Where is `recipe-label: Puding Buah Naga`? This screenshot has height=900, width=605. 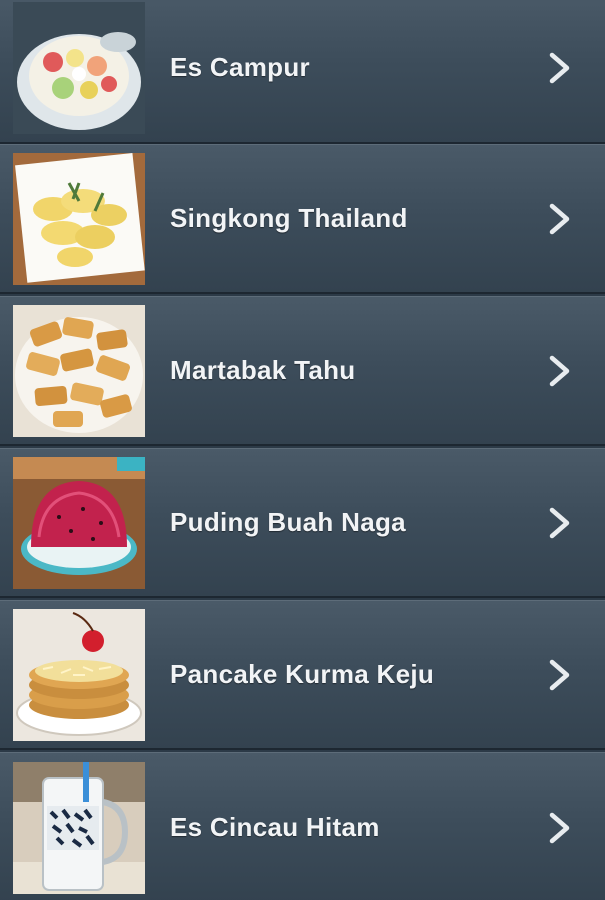 recipe-label: Puding Buah Naga is located at coordinates (288, 522).